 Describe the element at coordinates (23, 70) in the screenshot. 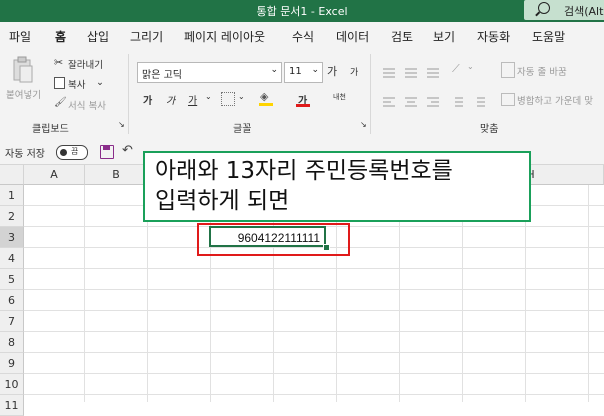

I see `paste-icon` at that location.